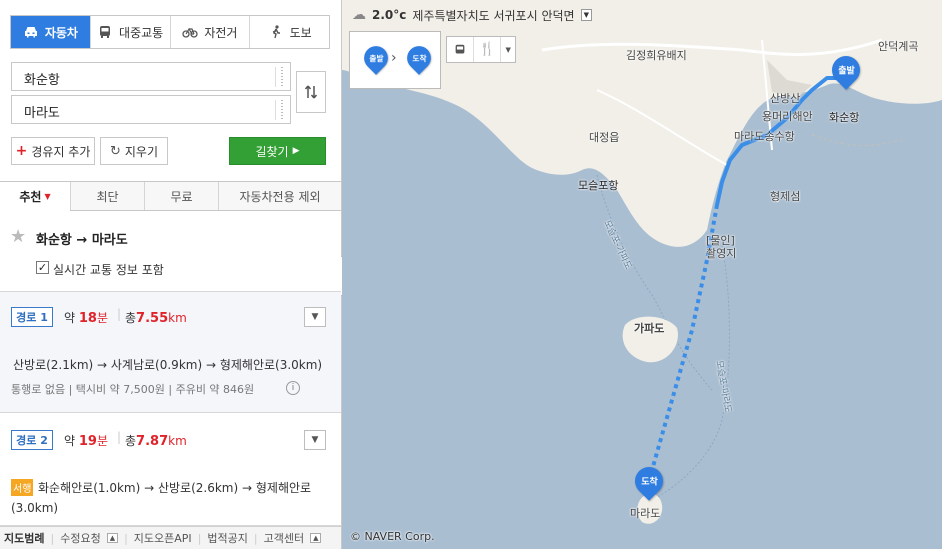 The width and height of the screenshot is (942, 549). Describe the element at coordinates (177, 318) in the screenshot. I see `dist-unit: km` at that location.